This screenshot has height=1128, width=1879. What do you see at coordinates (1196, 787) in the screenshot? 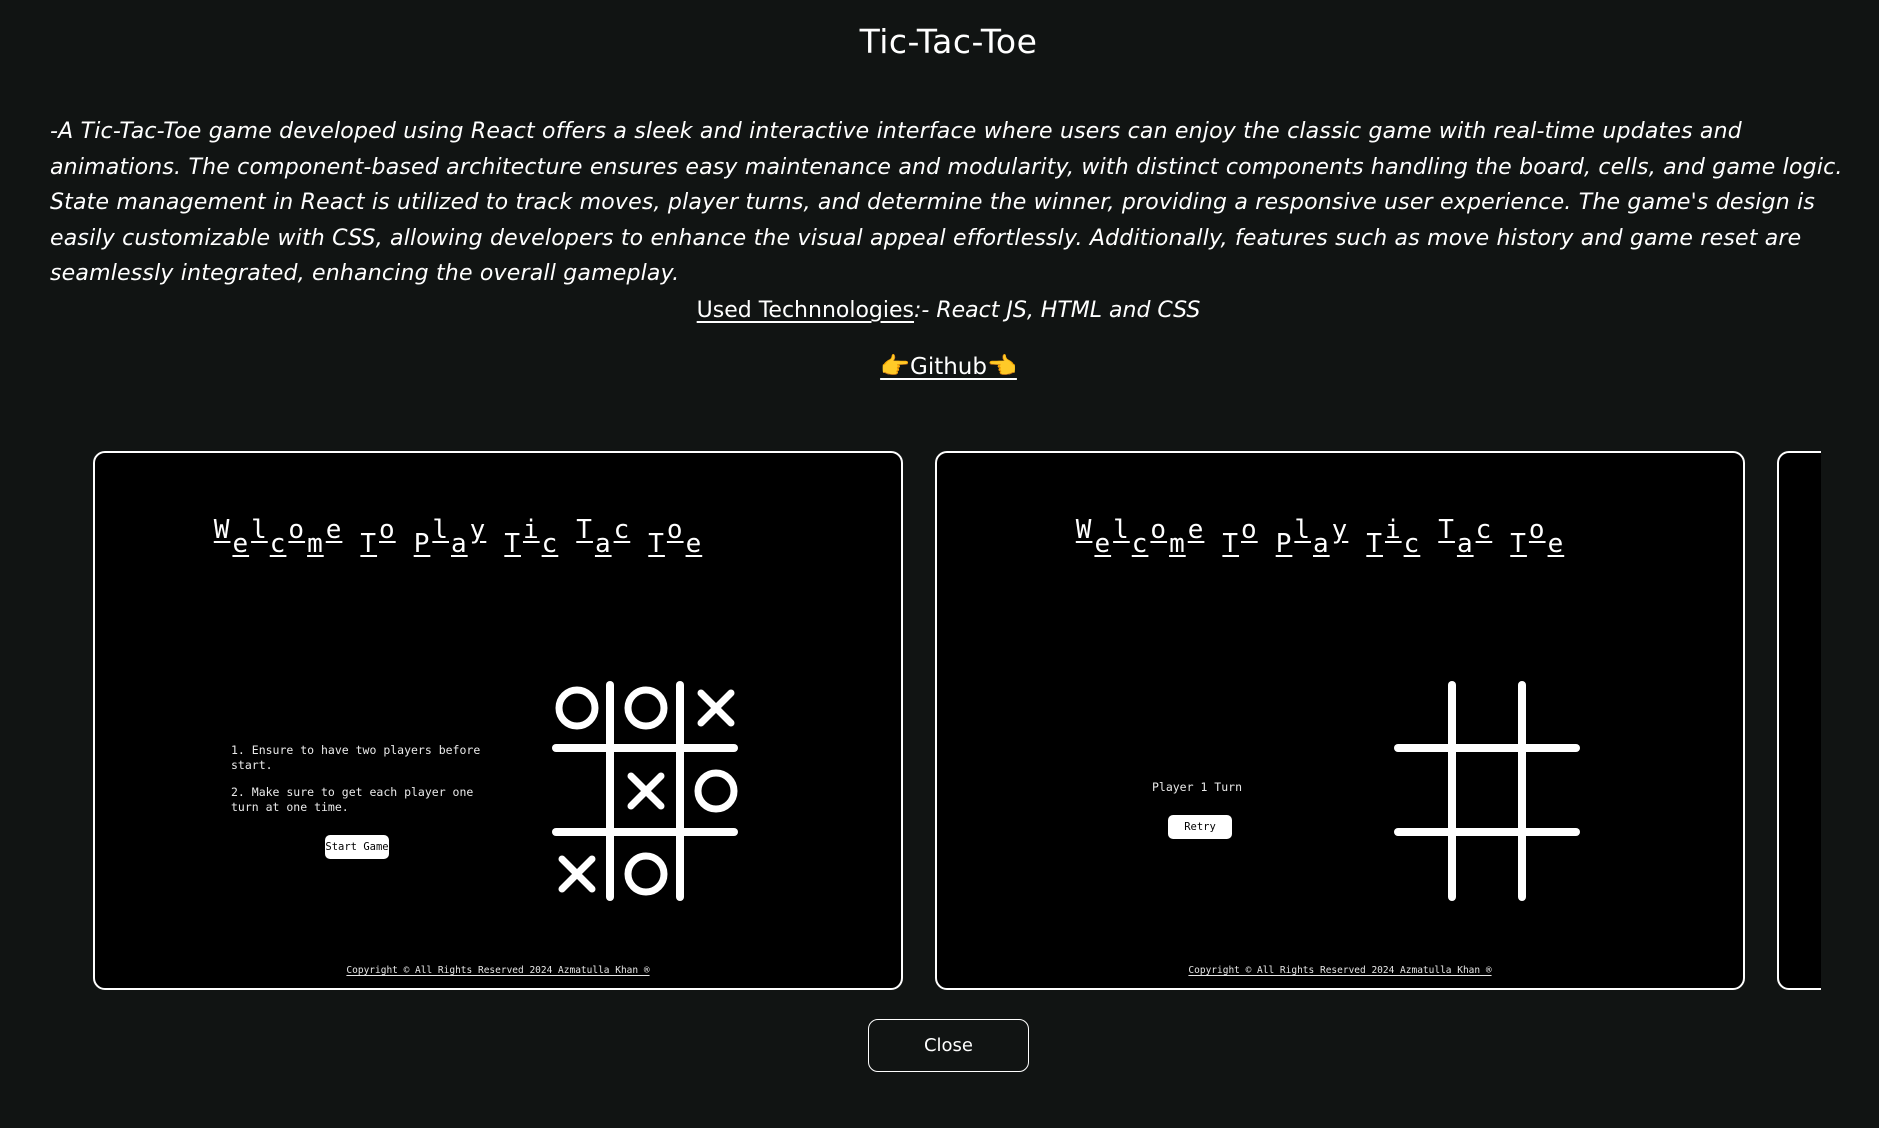
I see `turn-indicator: Player 1 Turn` at bounding box center [1196, 787].